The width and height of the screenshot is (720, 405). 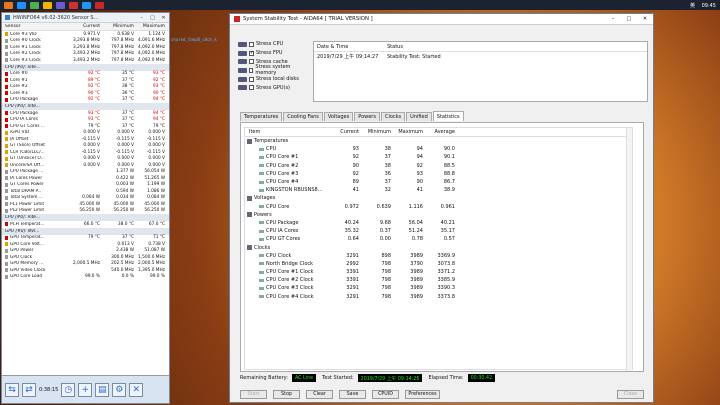 I want to click on sensor-row: GPU Temperat... 79 °C 37 °C 71 °C, so click(x=85, y=238).